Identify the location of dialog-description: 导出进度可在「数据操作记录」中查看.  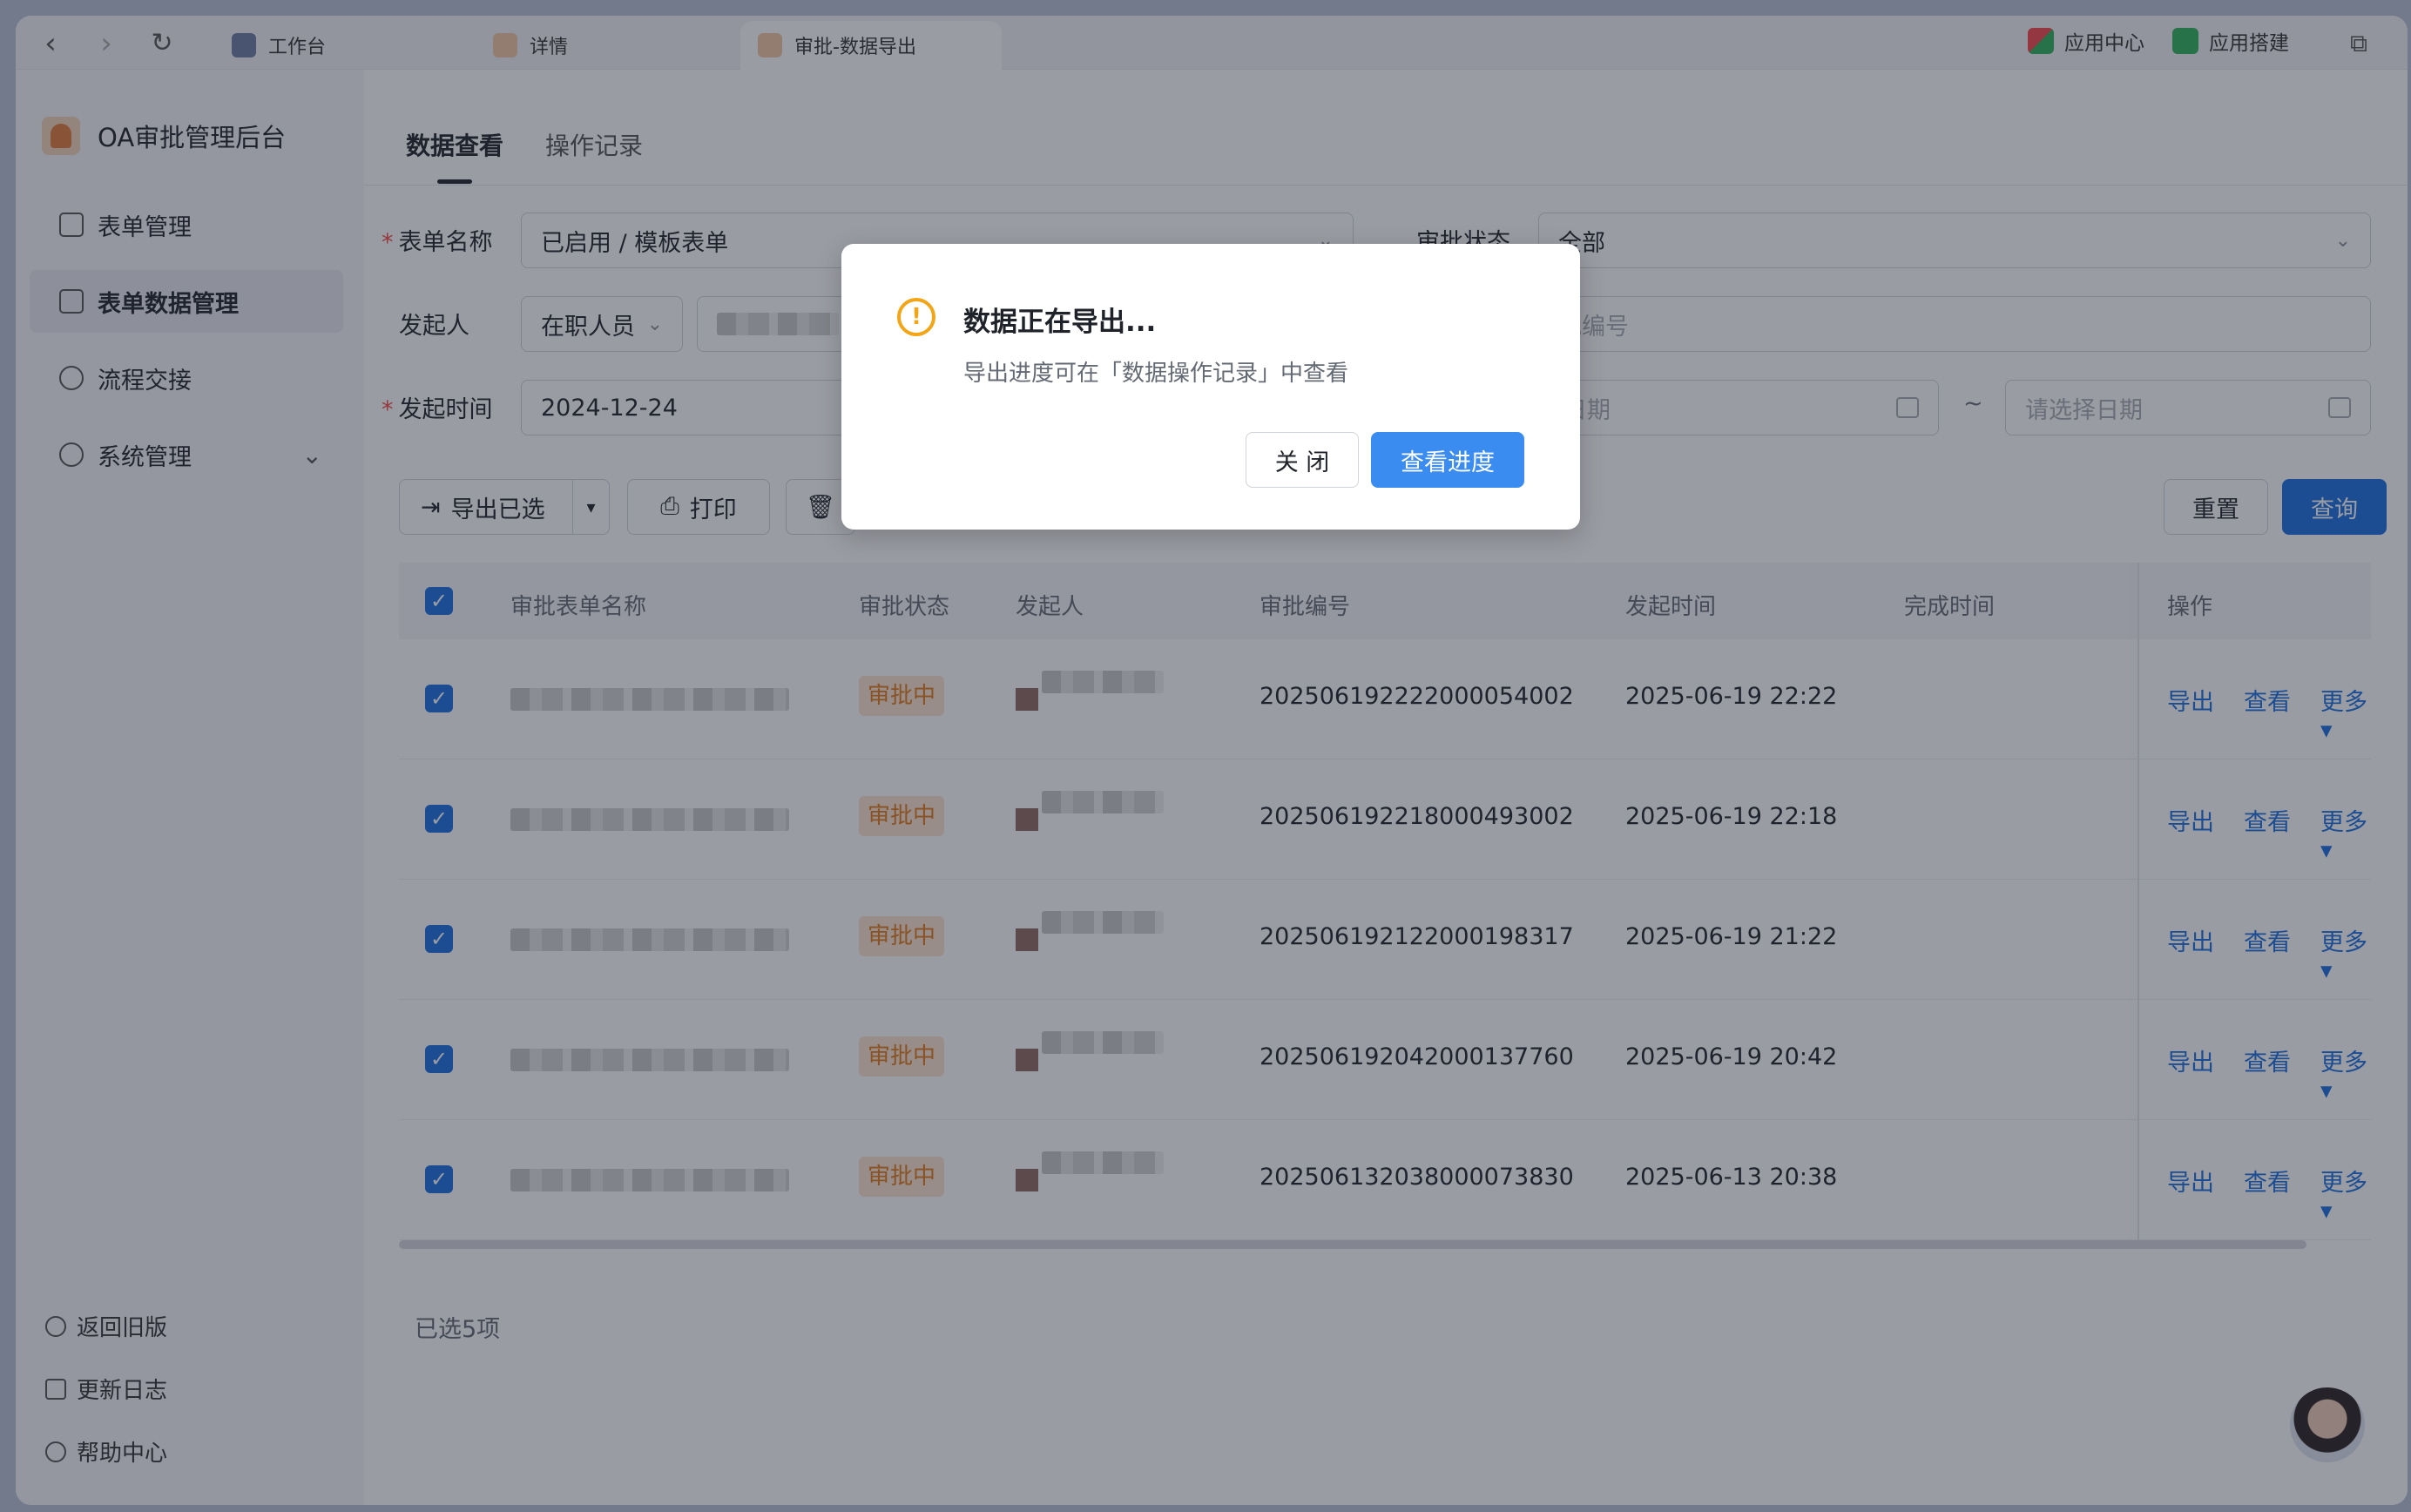
(1156, 374).